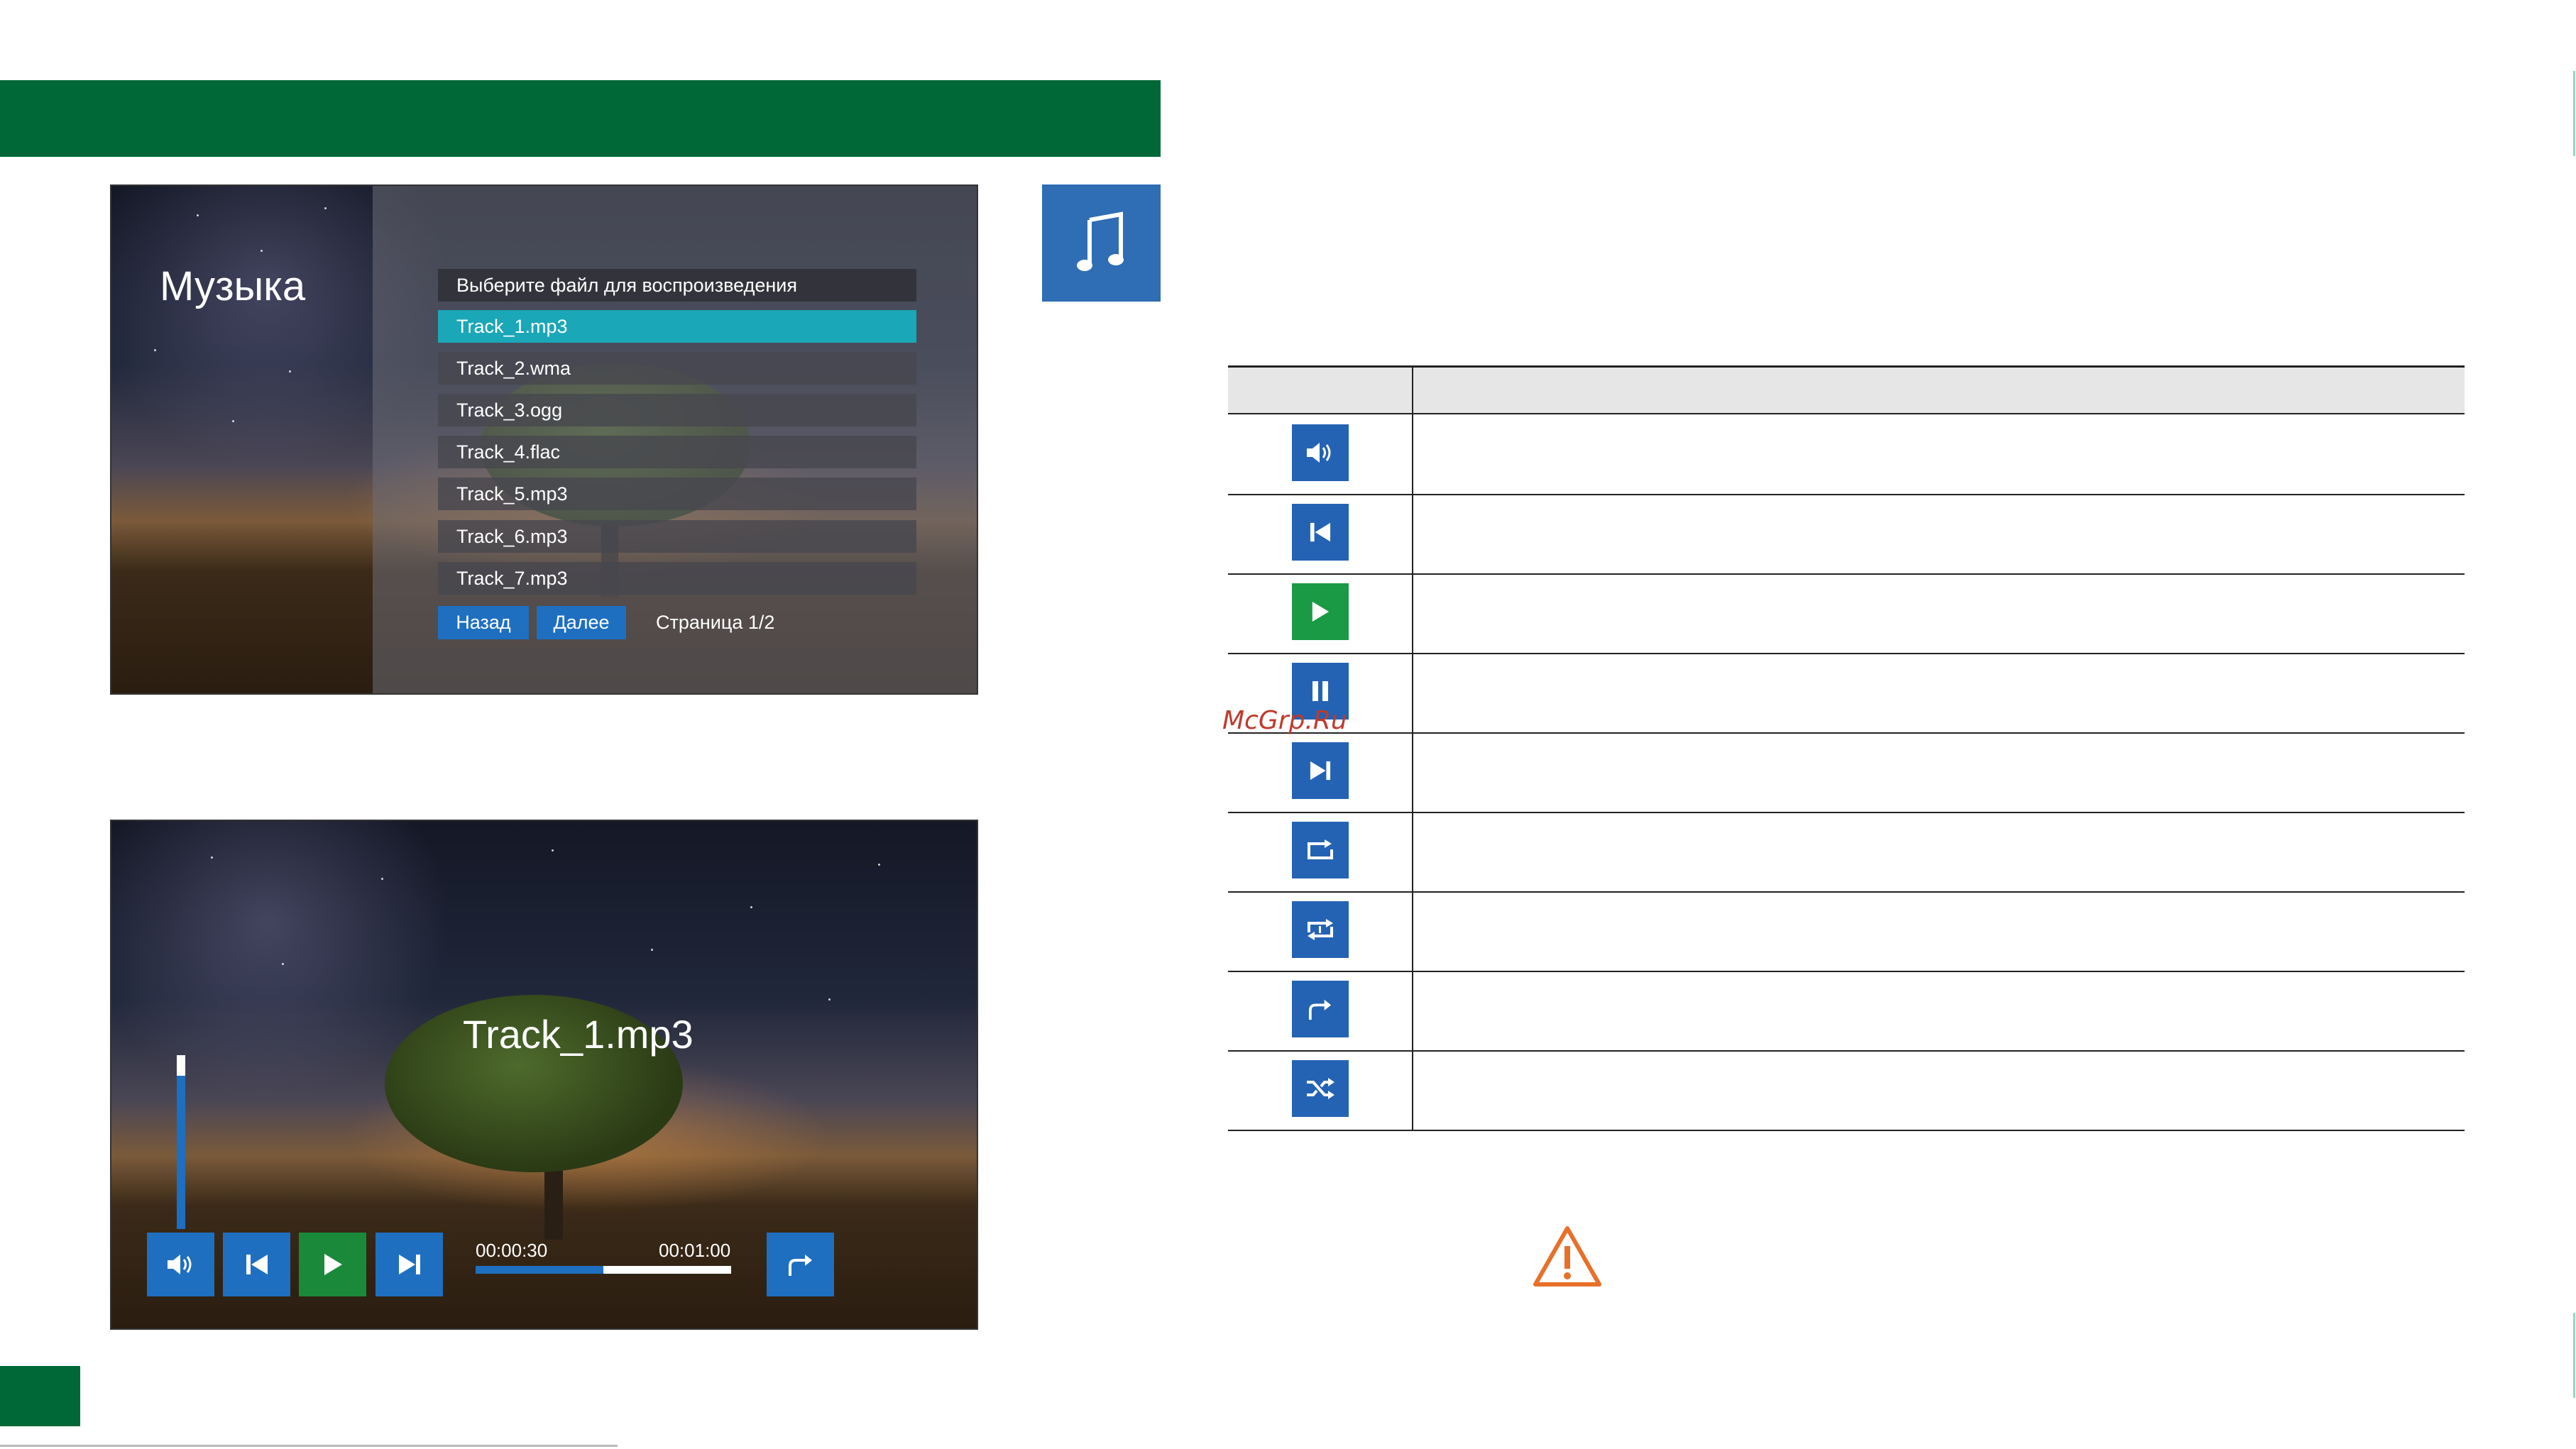 This screenshot has height=1449, width=2576. Describe the element at coordinates (677, 536) in the screenshot. I see `file-list-item: Track_6.mp3` at that location.